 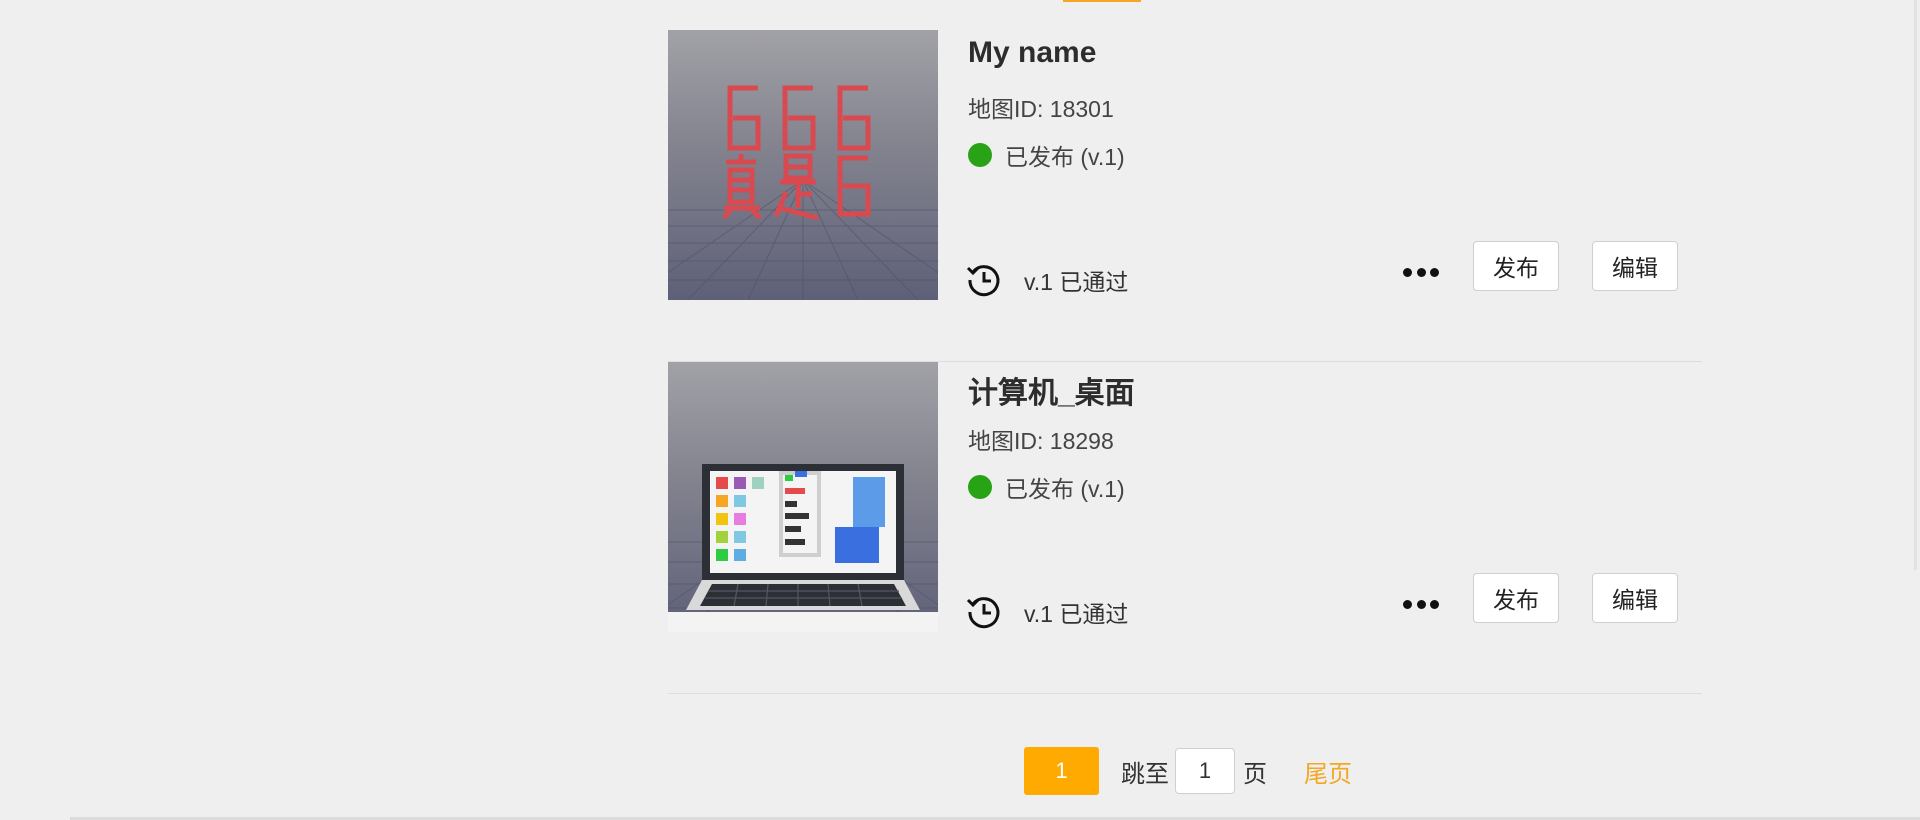 I want to click on pagination: 1 跳至 页 尾页, so click(x=1188, y=771).